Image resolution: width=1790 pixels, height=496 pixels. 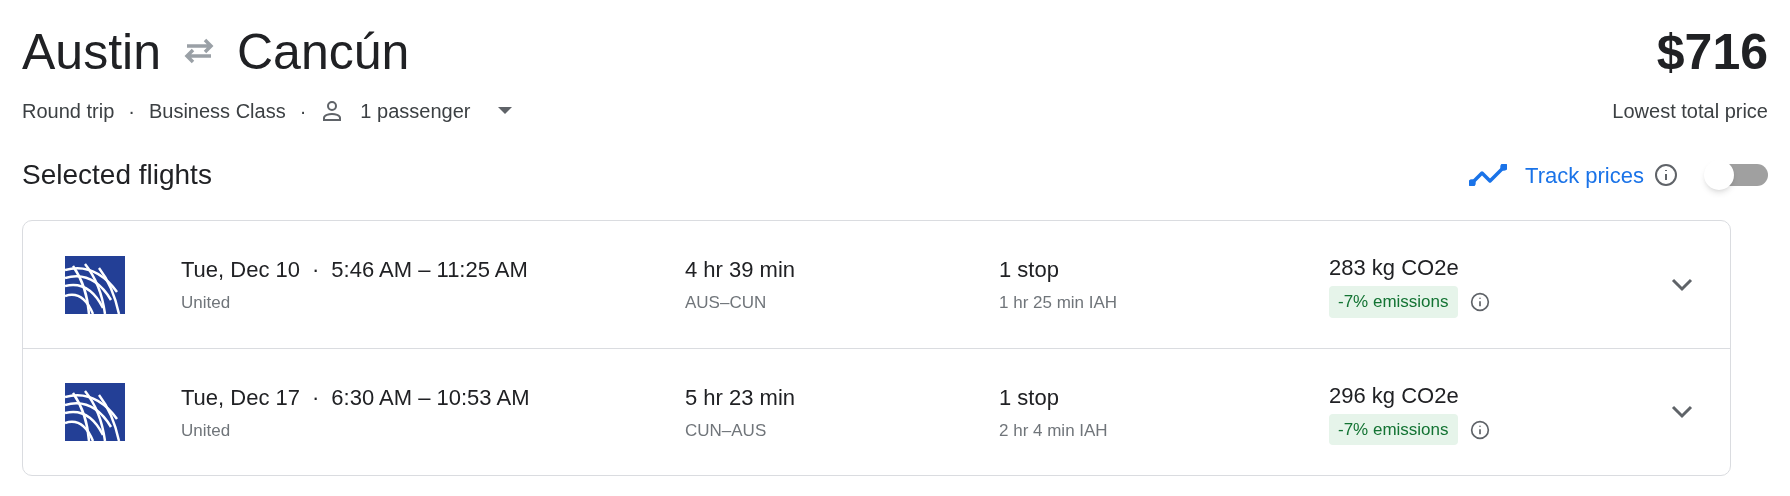 I want to click on passenger-selector: 1 passenger, so click(x=416, y=111).